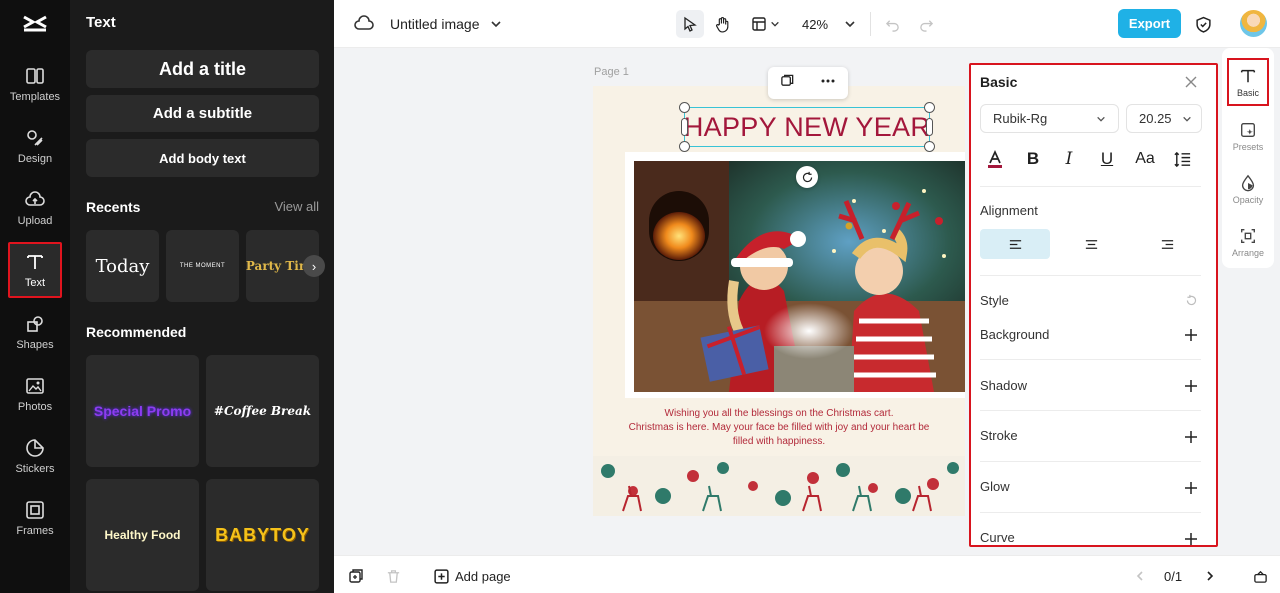 The width and height of the screenshot is (1280, 593). Describe the element at coordinates (690, 24) in the screenshot. I see `select-tool-button` at that location.